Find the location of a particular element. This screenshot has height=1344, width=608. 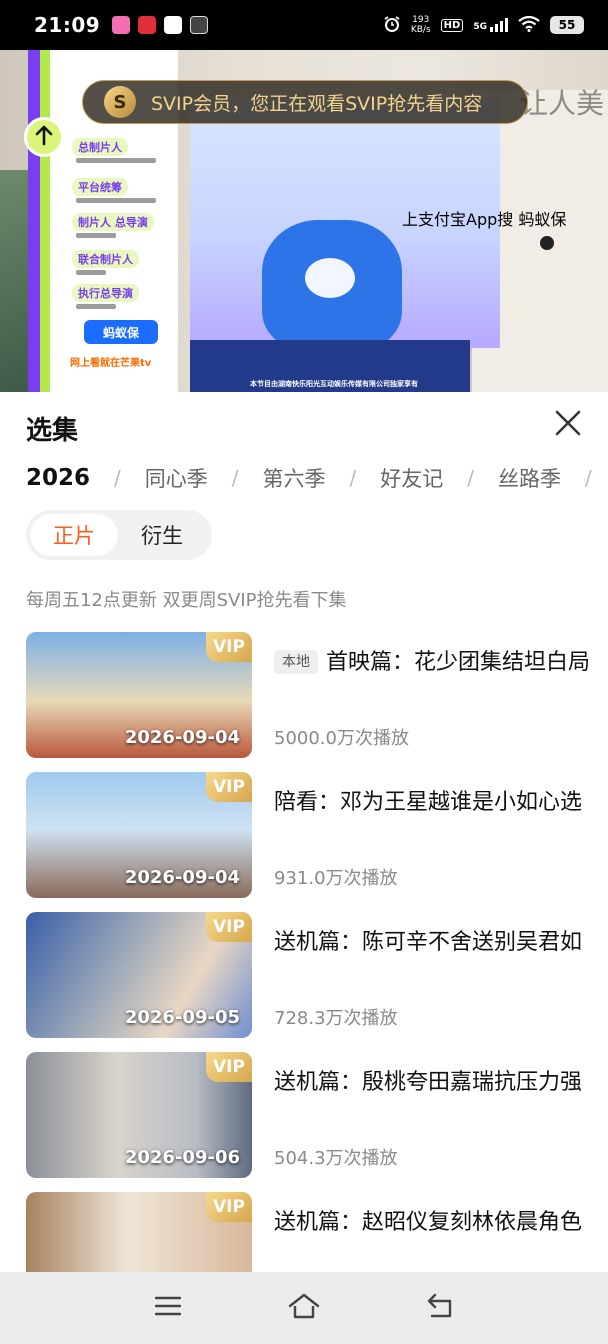

episode-title: 送机篇：赵昭仪复刻林依晨角色 is located at coordinates (428, 1222).